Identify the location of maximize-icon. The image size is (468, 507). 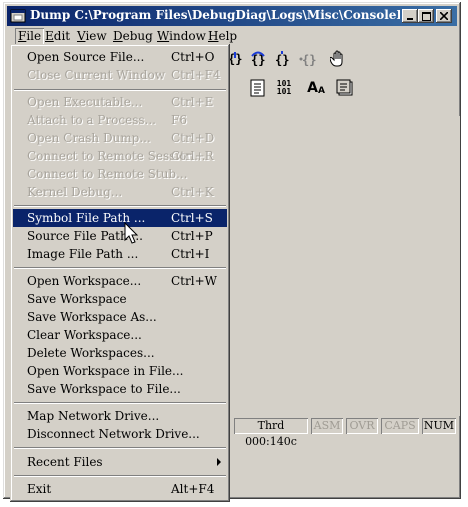
(426, 16).